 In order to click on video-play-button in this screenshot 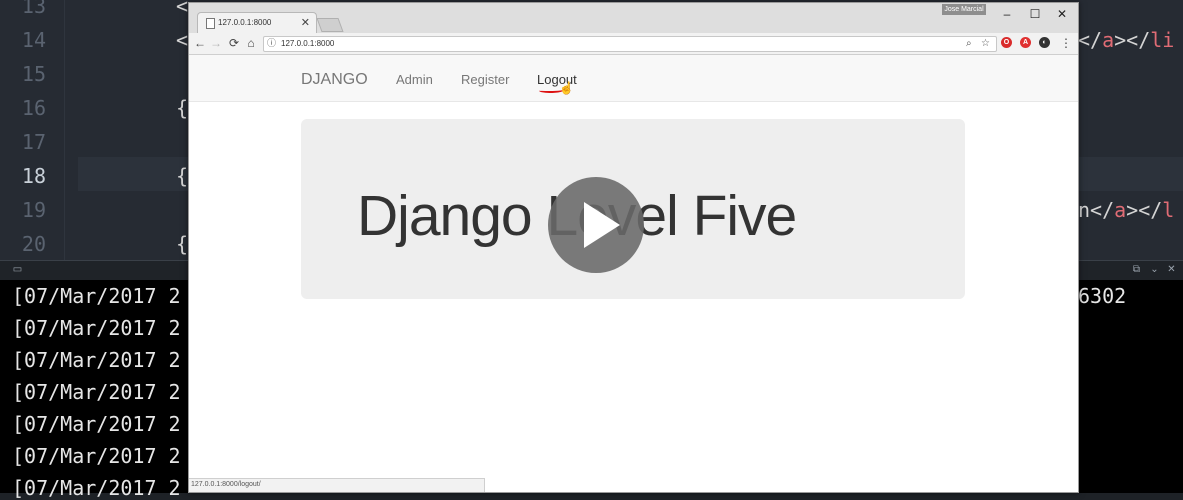, I will do `click(596, 225)`.